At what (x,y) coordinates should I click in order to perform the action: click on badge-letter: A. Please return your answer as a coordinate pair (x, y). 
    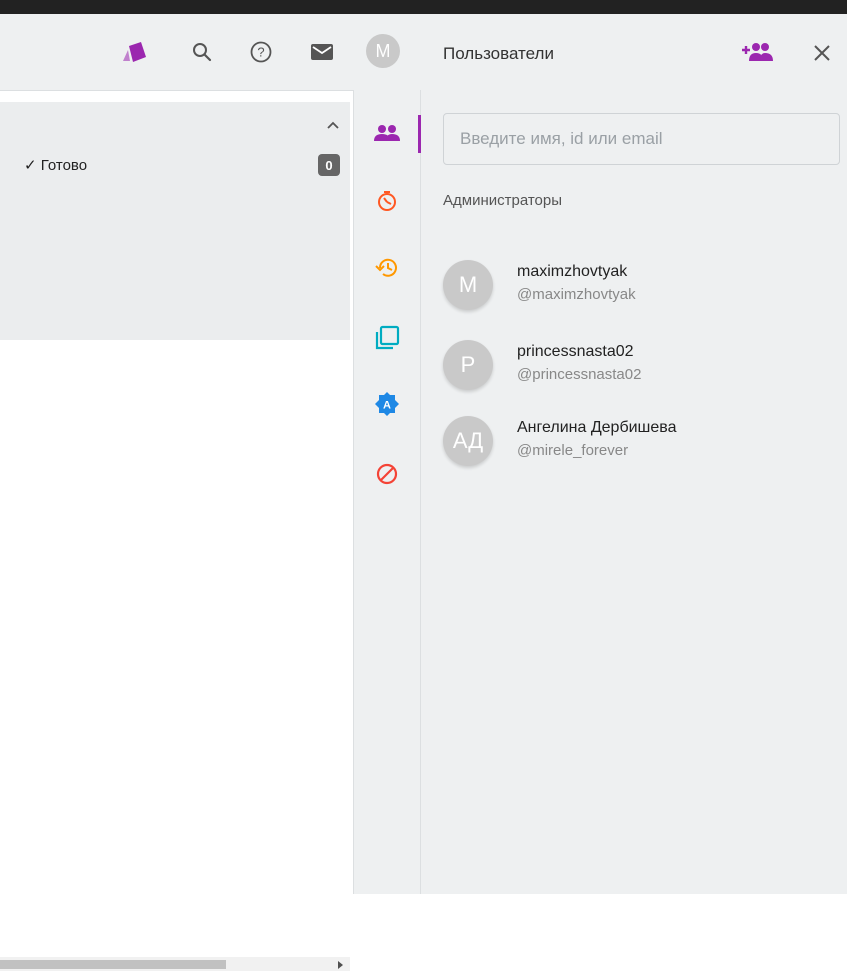
    Looking at the image, I should click on (387, 406).